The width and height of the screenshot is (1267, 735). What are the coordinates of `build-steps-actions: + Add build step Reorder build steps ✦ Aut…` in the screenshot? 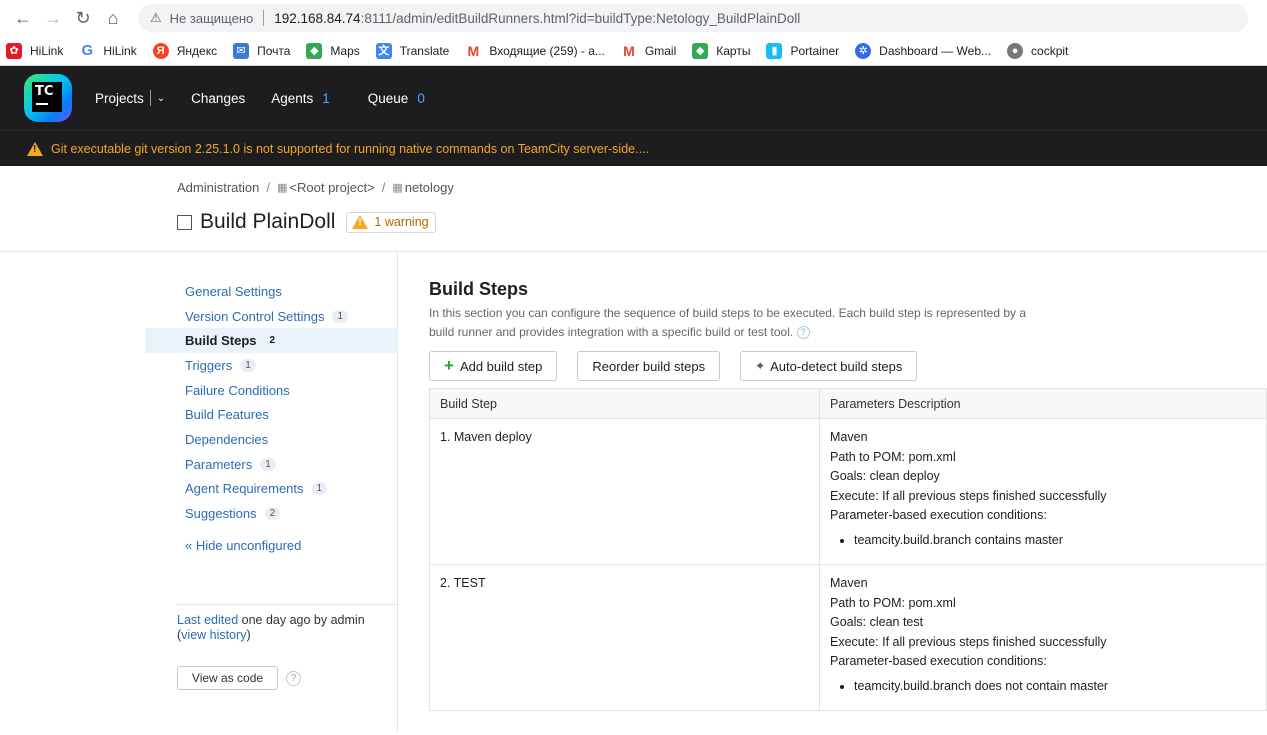 It's located at (683, 366).